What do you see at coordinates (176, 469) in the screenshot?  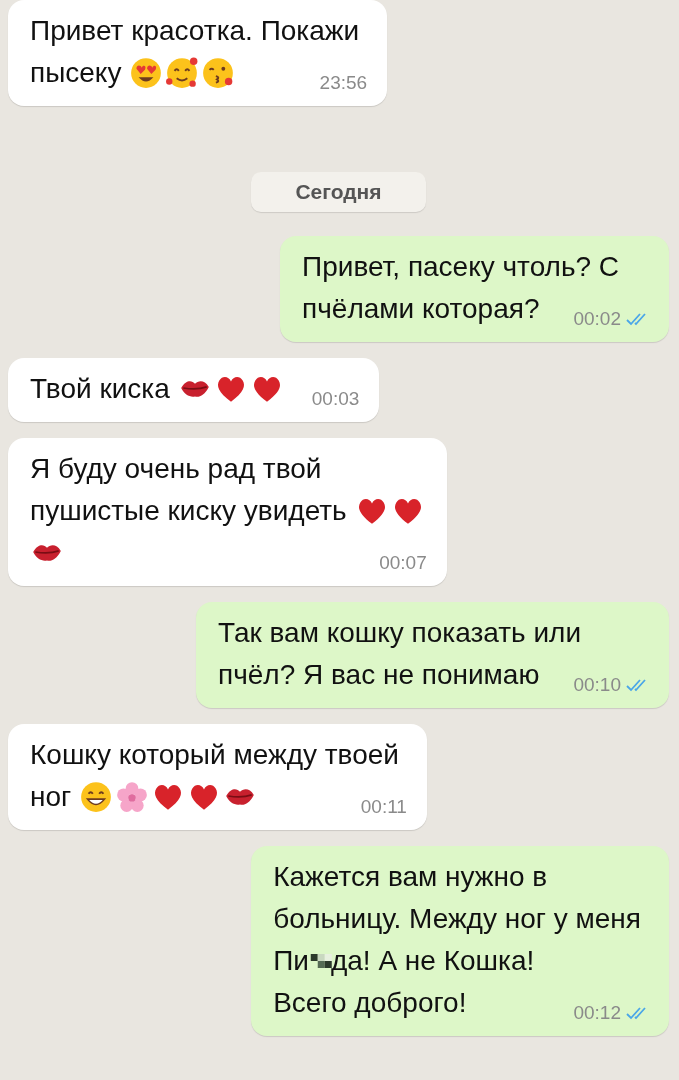 I see `message-text: Я буду очень рад твой` at bounding box center [176, 469].